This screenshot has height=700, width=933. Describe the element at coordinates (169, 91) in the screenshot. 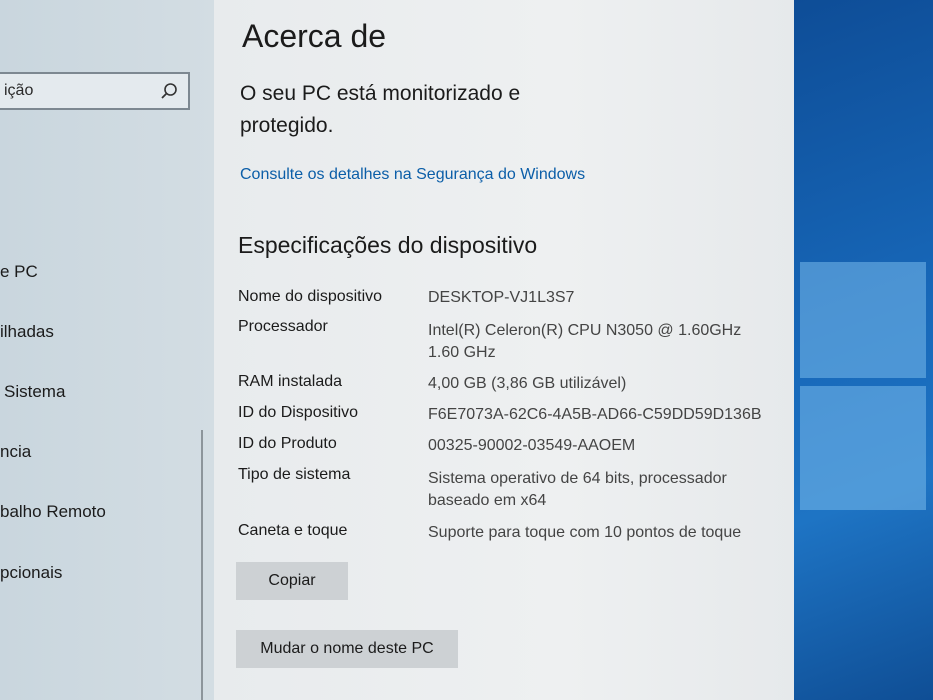

I see `search-icon` at that location.